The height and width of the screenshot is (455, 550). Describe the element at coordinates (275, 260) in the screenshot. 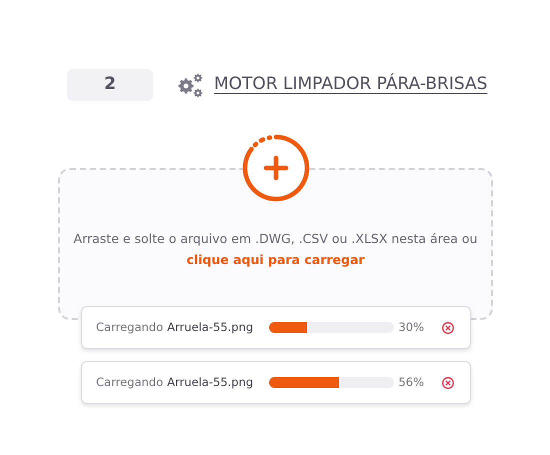

I see `upload-link: clique aqui para carregar` at that location.